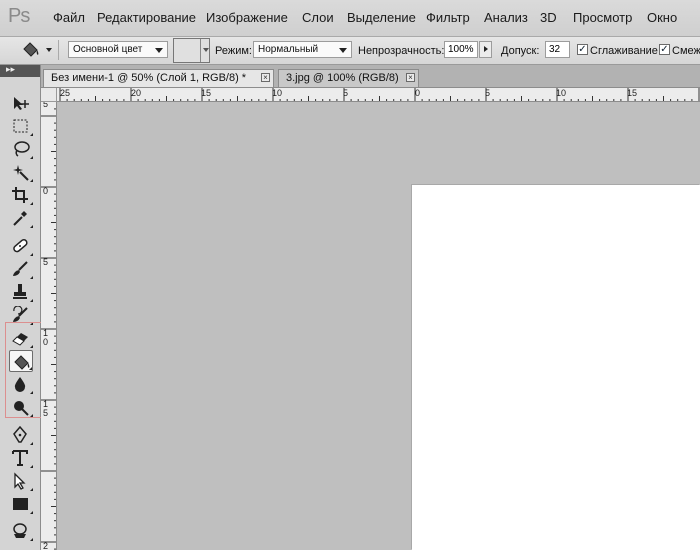 This screenshot has height=550, width=700. I want to click on eyedropper-tool, so click(21, 218).